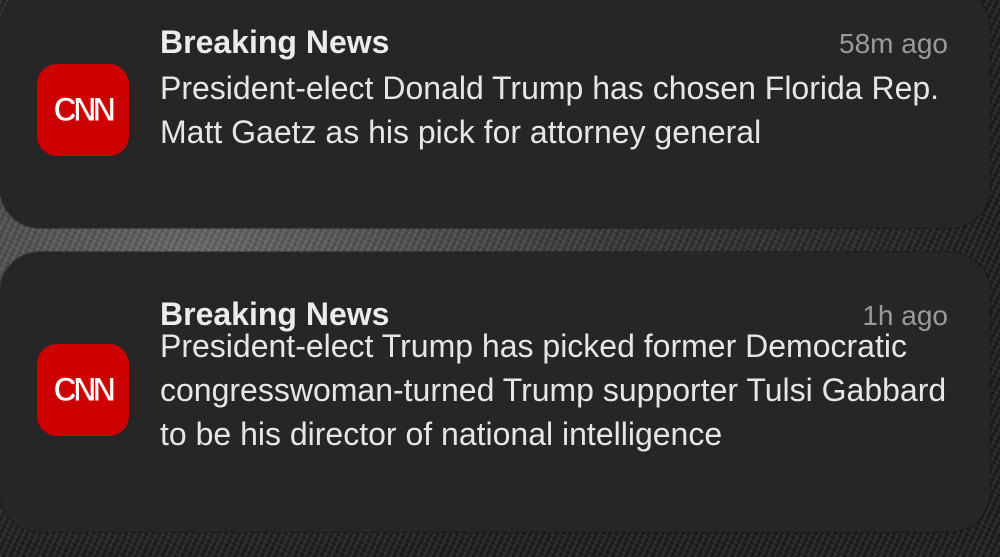 The width and height of the screenshot is (1000, 557). What do you see at coordinates (275, 42) in the screenshot?
I see `notification-title: Breaking News` at bounding box center [275, 42].